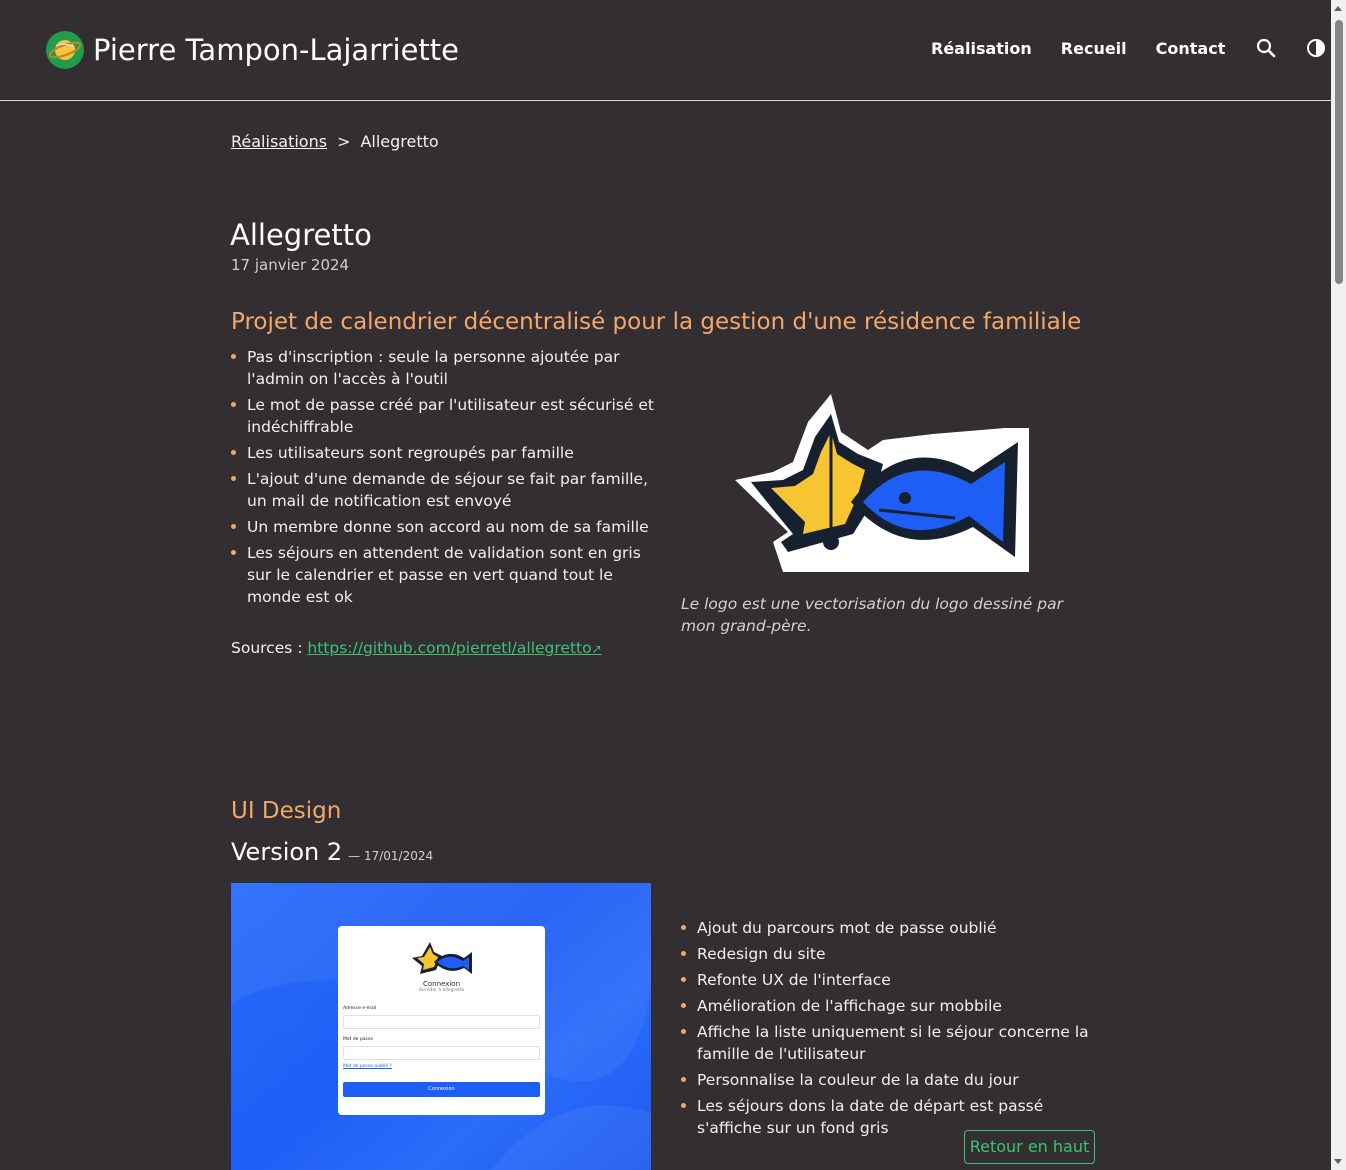 This screenshot has height=1170, width=1346. Describe the element at coordinates (391, 856) in the screenshot. I see `version-date: — 17/01/2024` at that location.